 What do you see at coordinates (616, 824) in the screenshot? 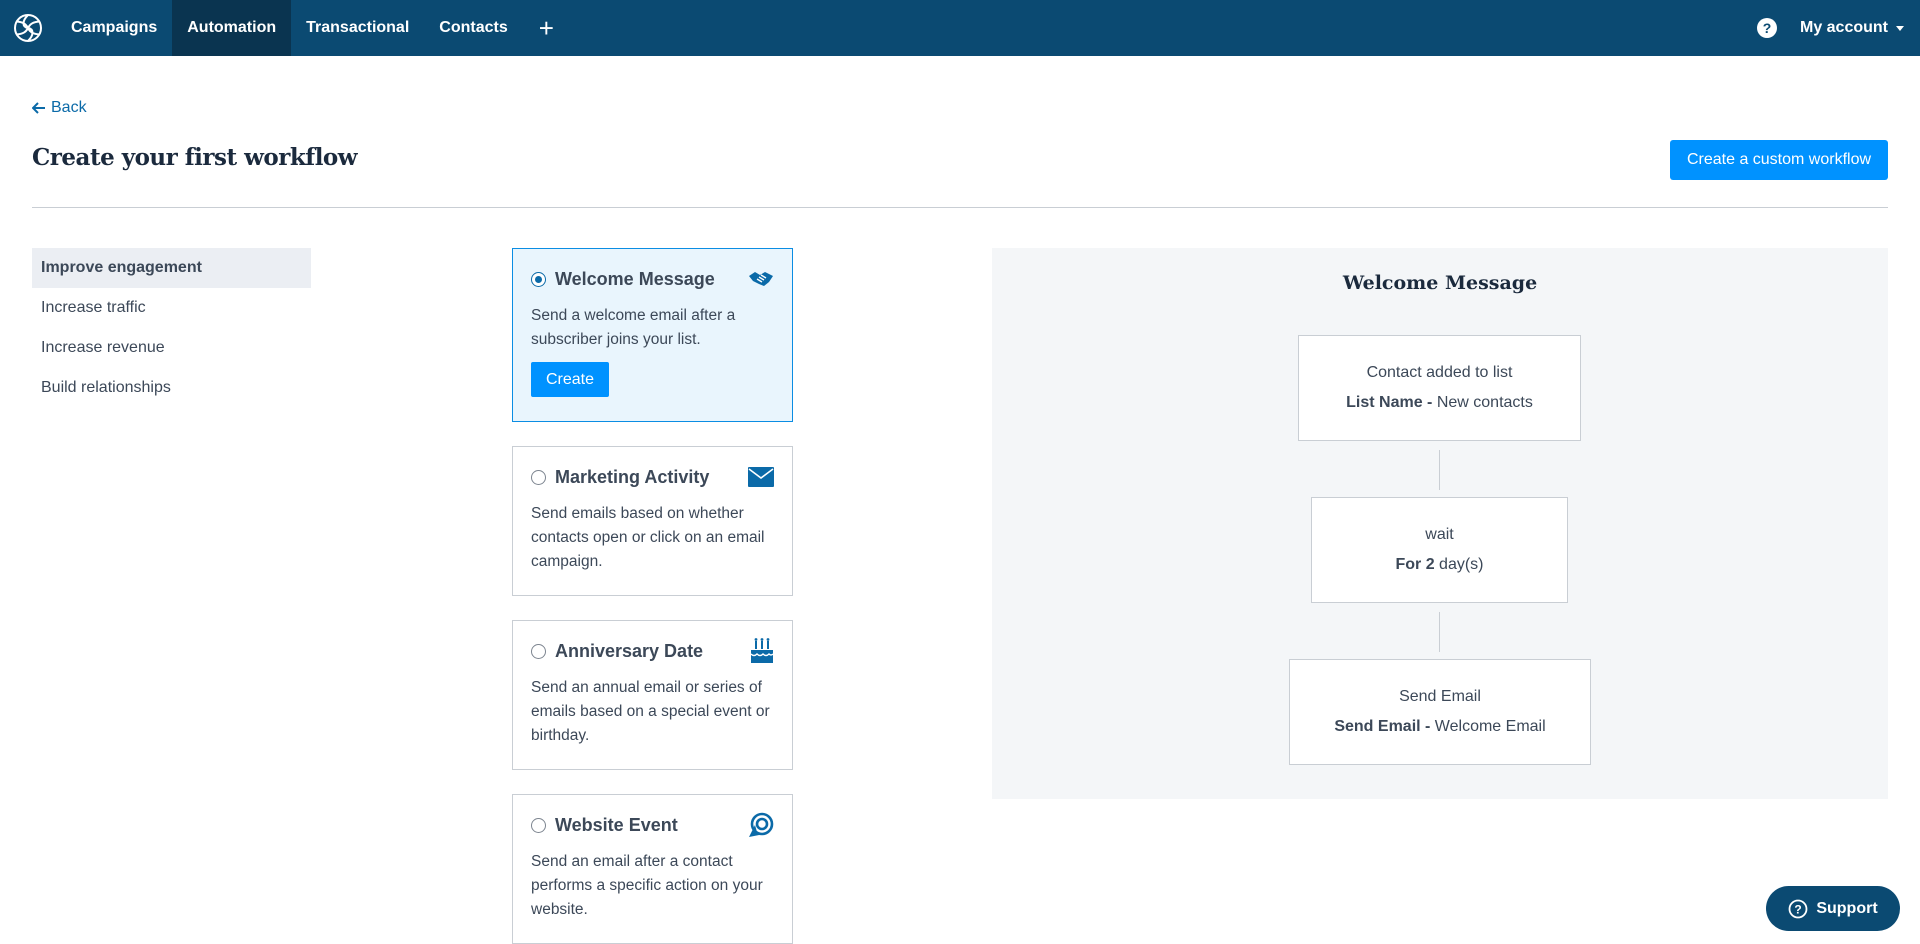
I see `card-title: Website Event` at bounding box center [616, 824].